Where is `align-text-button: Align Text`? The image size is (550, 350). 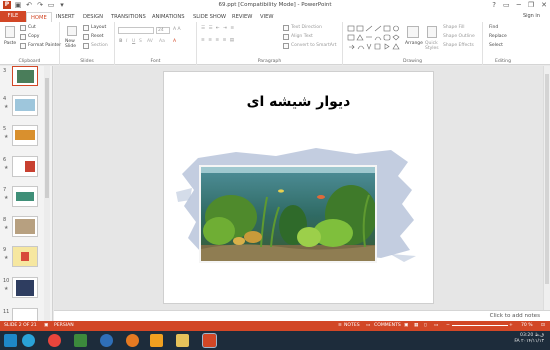 align-text-button: Align Text is located at coordinates (302, 36).